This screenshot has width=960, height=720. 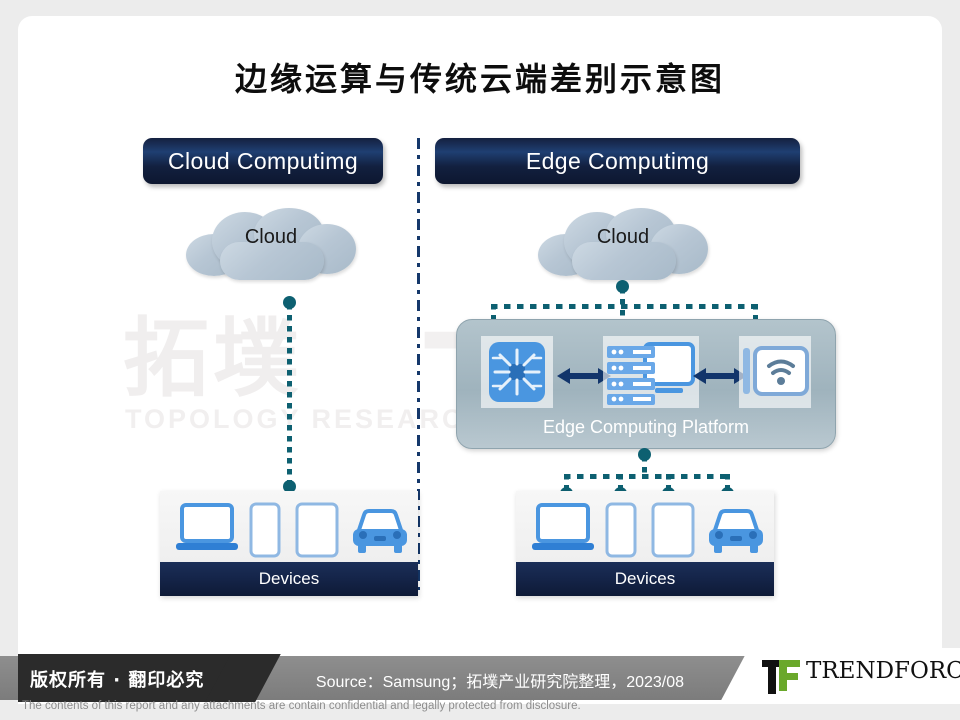 What do you see at coordinates (479, 79) in the screenshot?
I see `page-title: 边缘运算与传统云端差别示意图` at bounding box center [479, 79].